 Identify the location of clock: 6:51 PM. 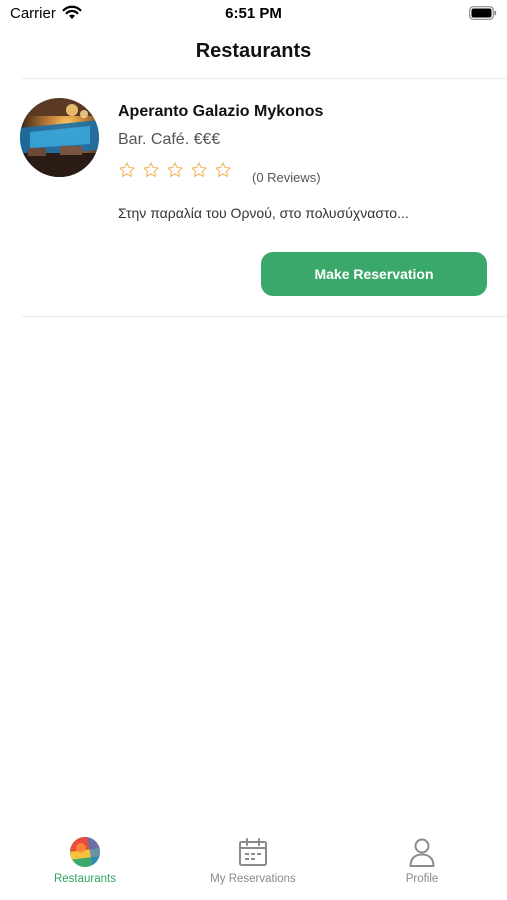
(253, 13).